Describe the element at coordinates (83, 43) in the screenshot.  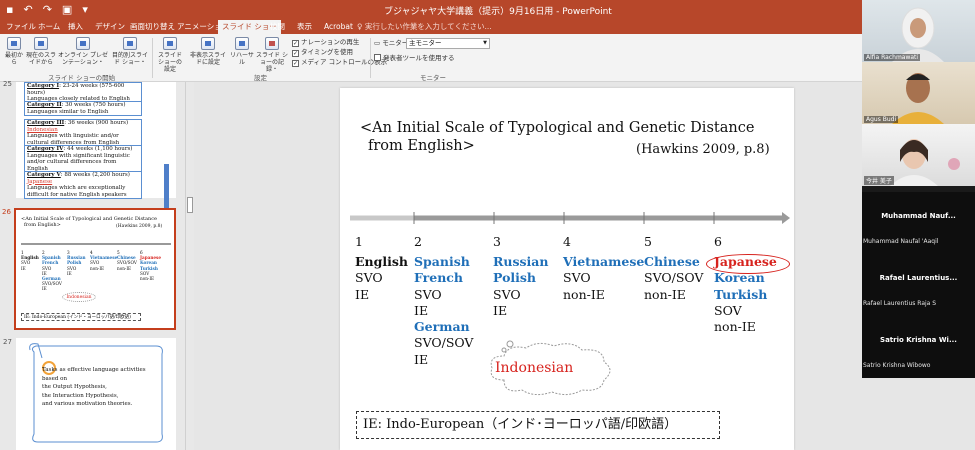
I see `globe-icon` at that location.